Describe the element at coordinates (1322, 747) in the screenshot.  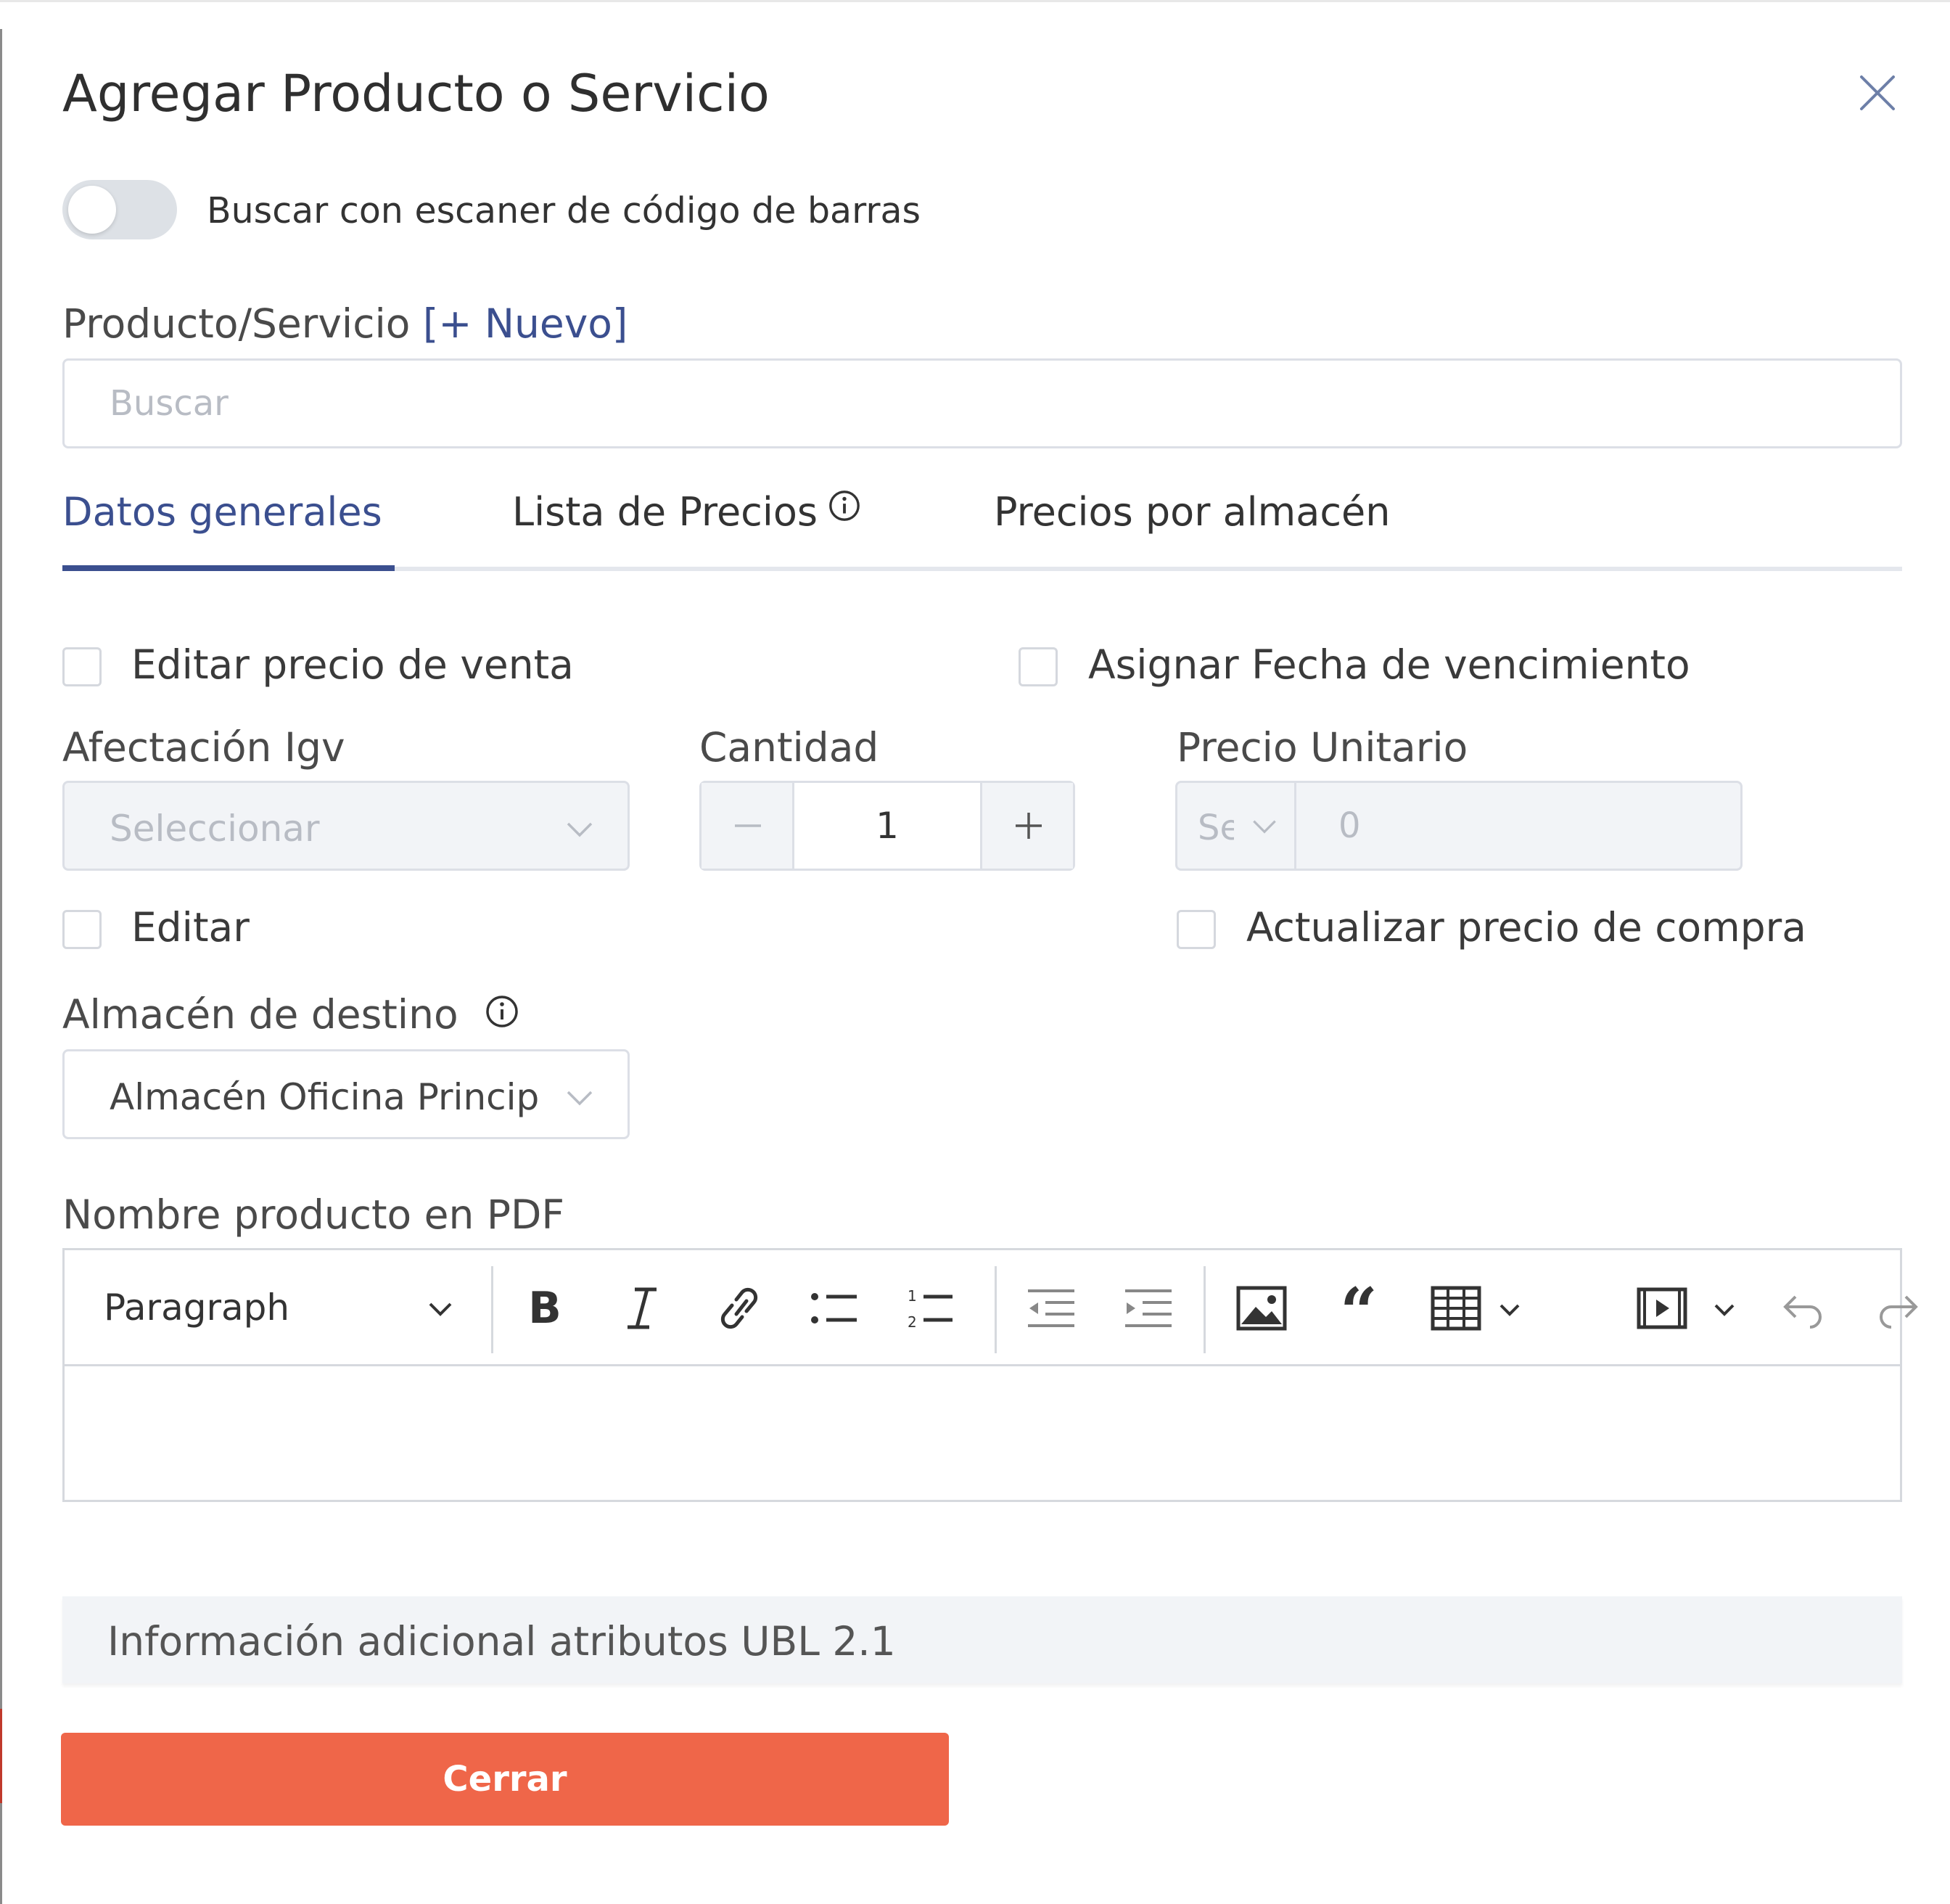
I see `unit-price-label: Precio Unitario` at that location.